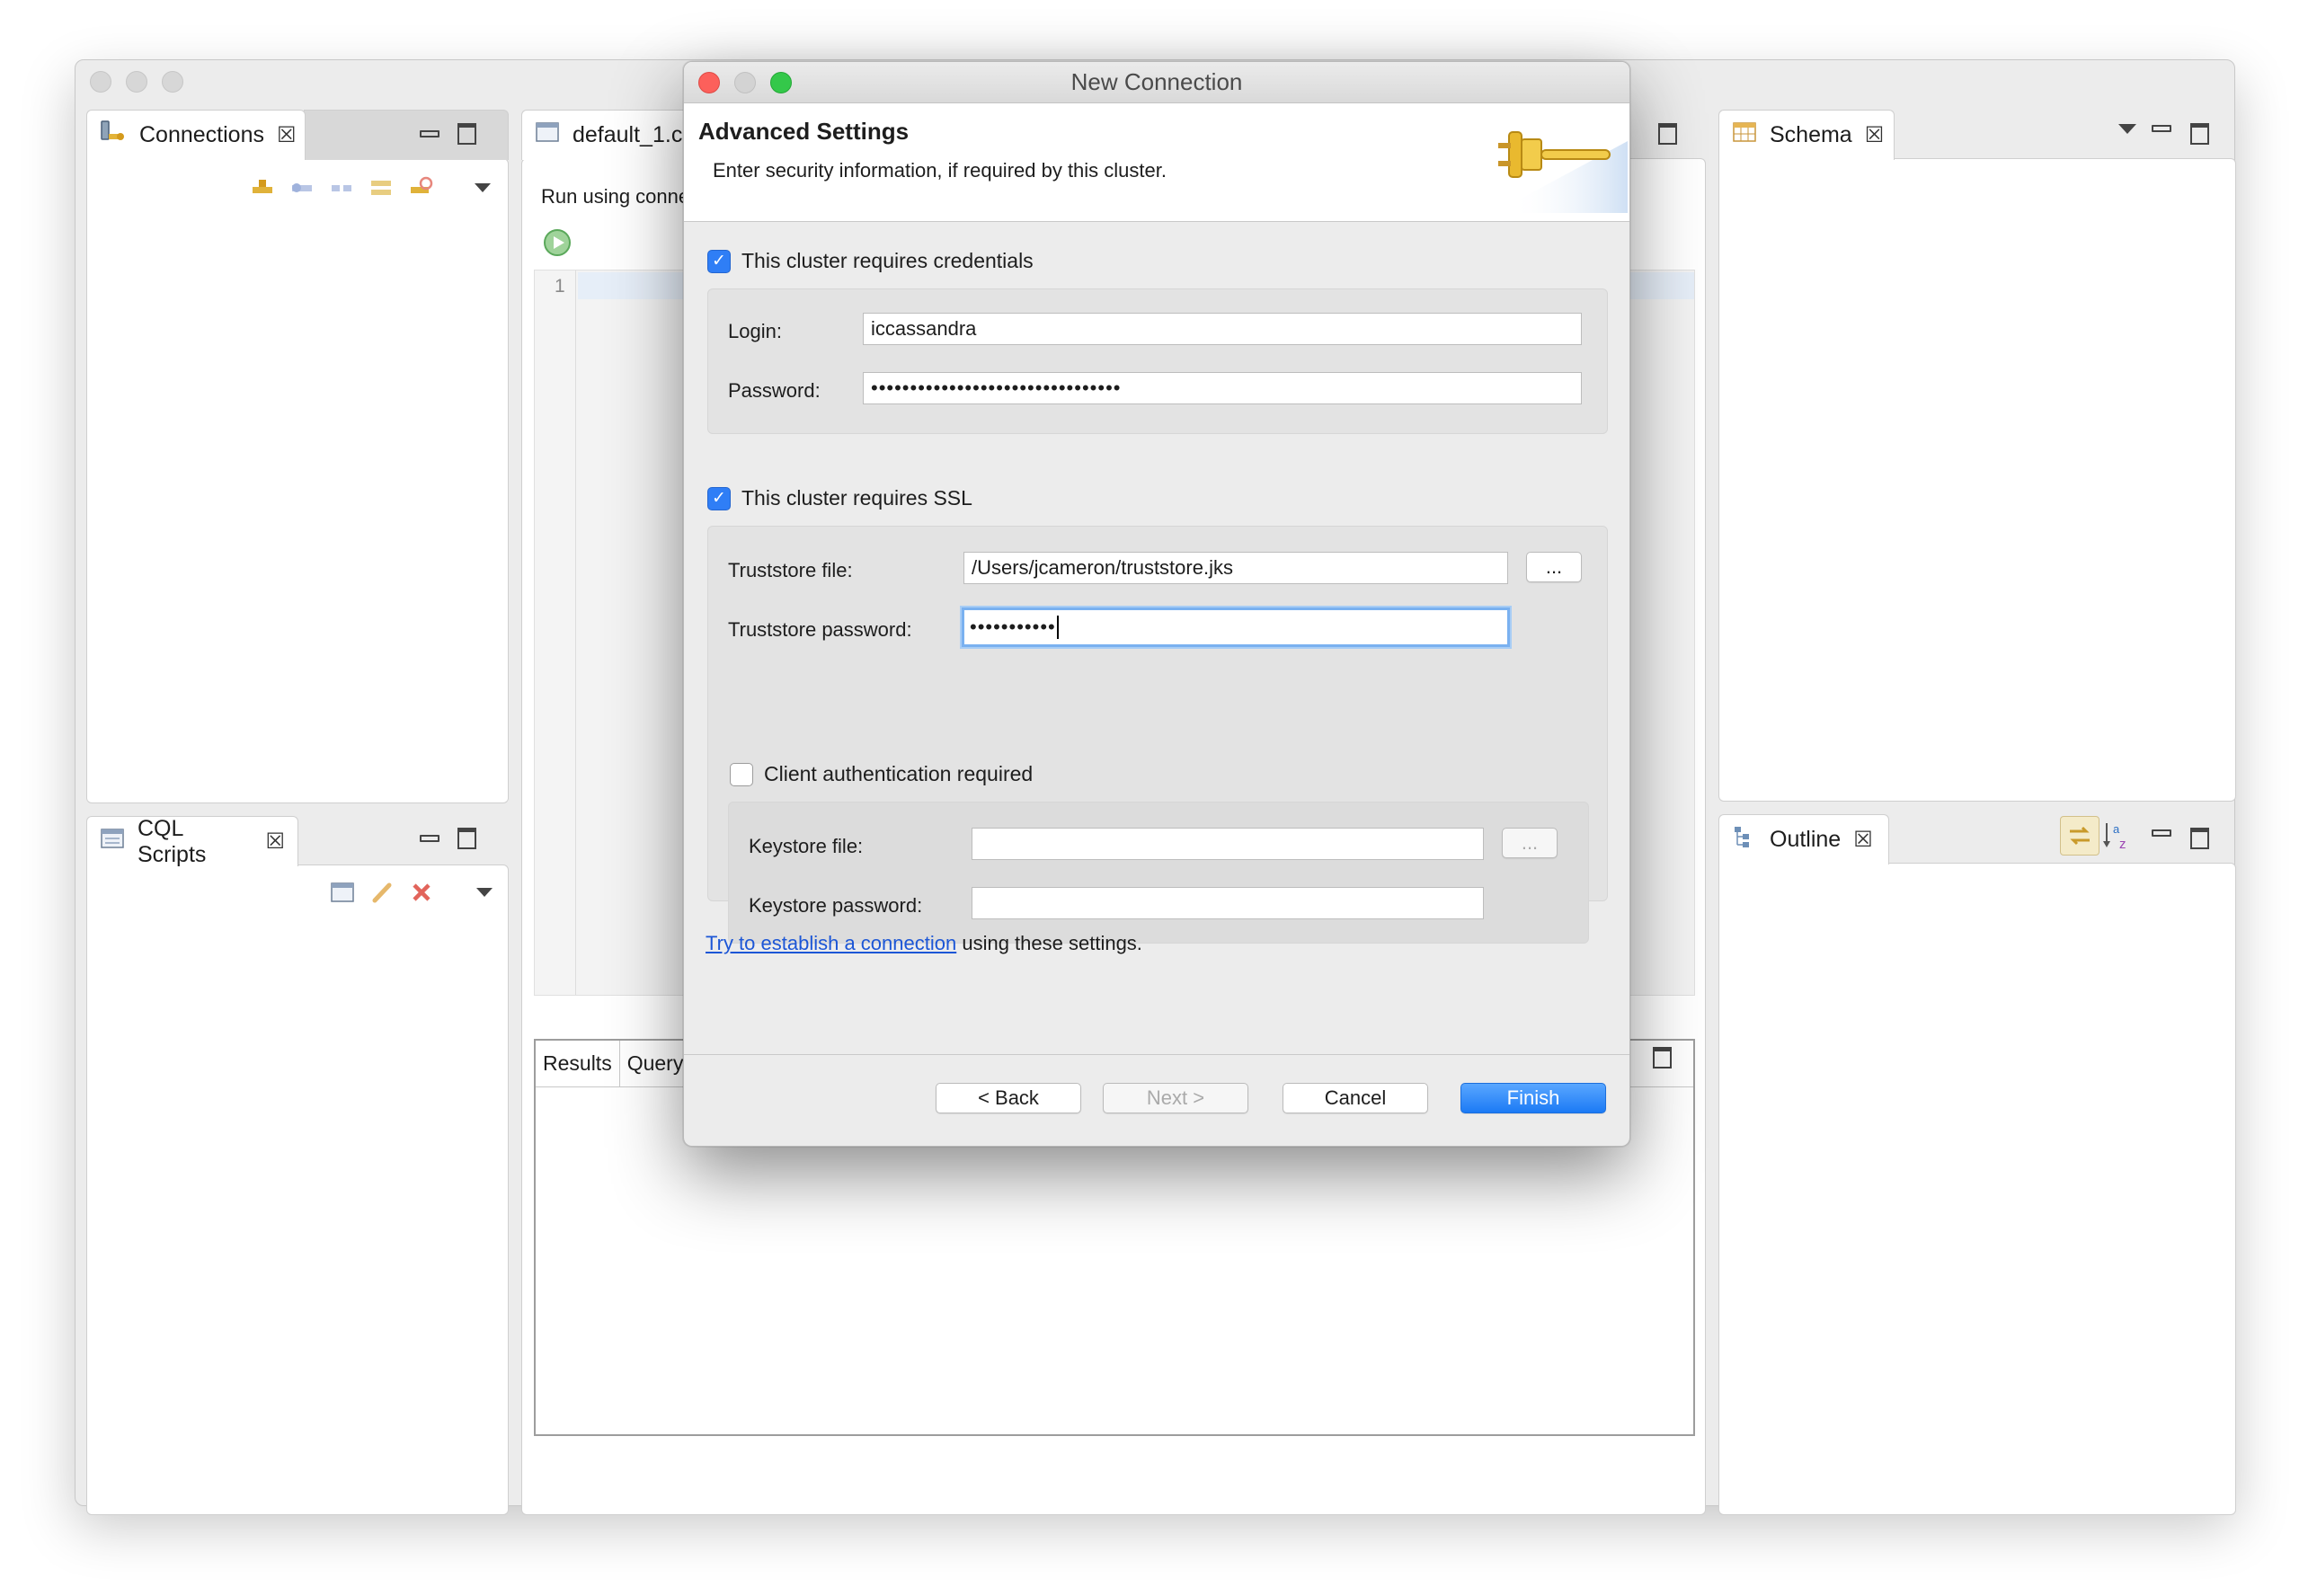  I want to click on ssl-checkbox: ✓, so click(719, 498).